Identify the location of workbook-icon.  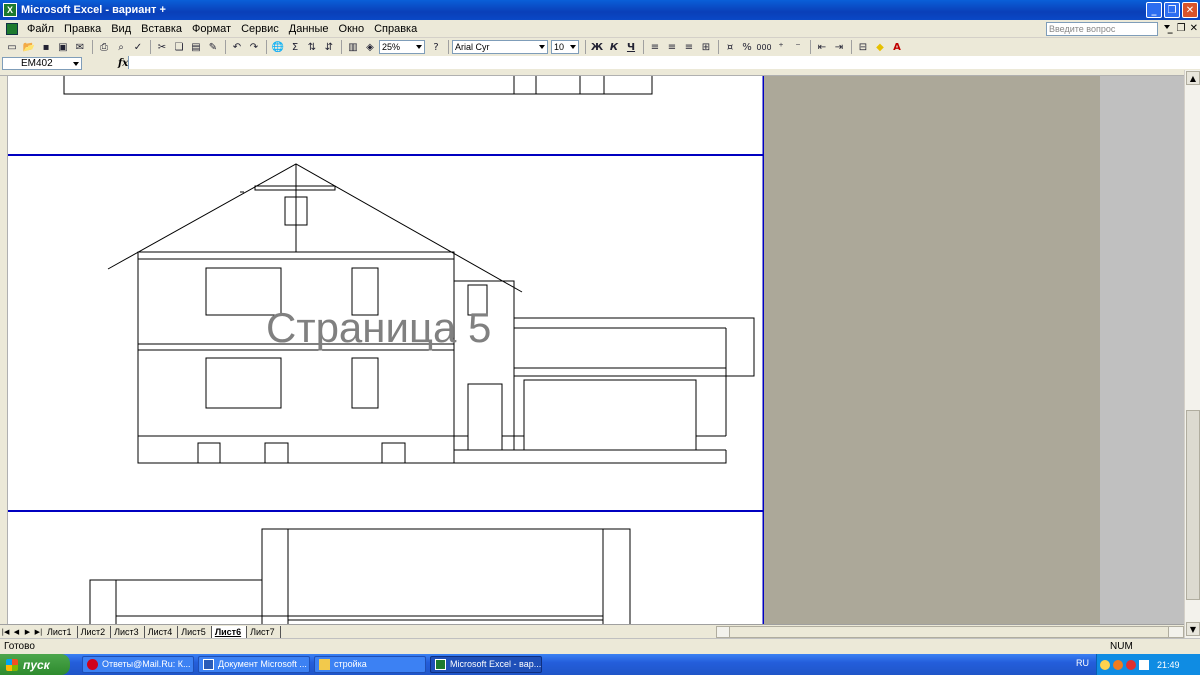
(12, 28).